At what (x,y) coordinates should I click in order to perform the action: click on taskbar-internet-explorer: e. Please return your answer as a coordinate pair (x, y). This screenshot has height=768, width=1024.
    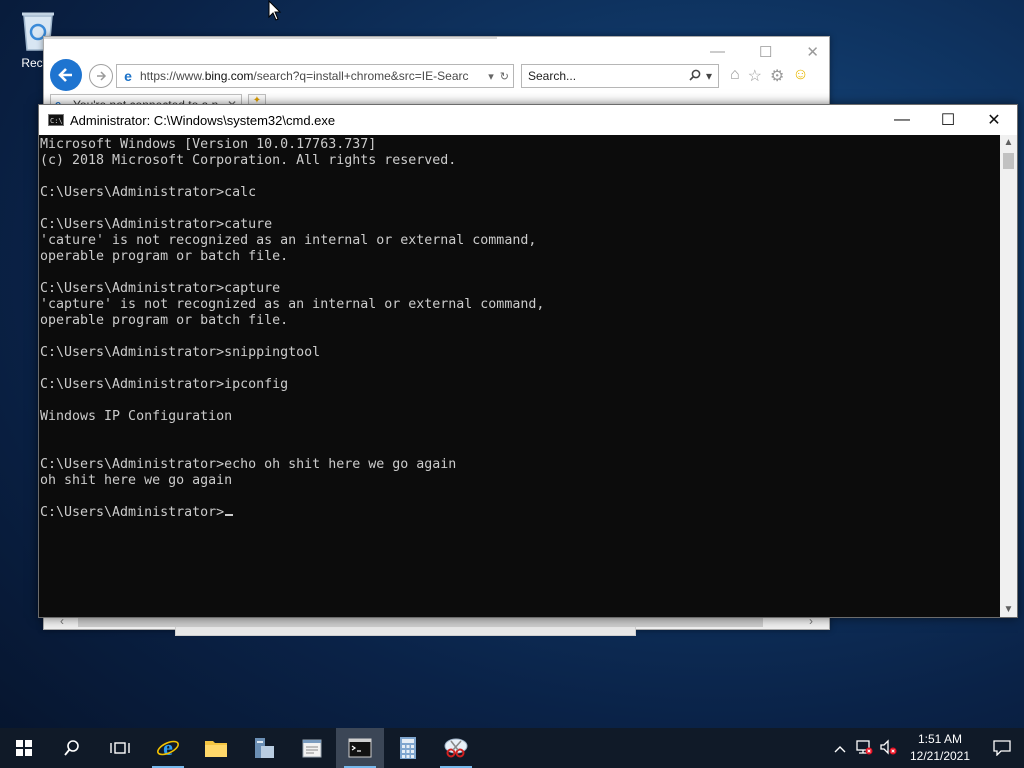
    Looking at the image, I should click on (168, 748).